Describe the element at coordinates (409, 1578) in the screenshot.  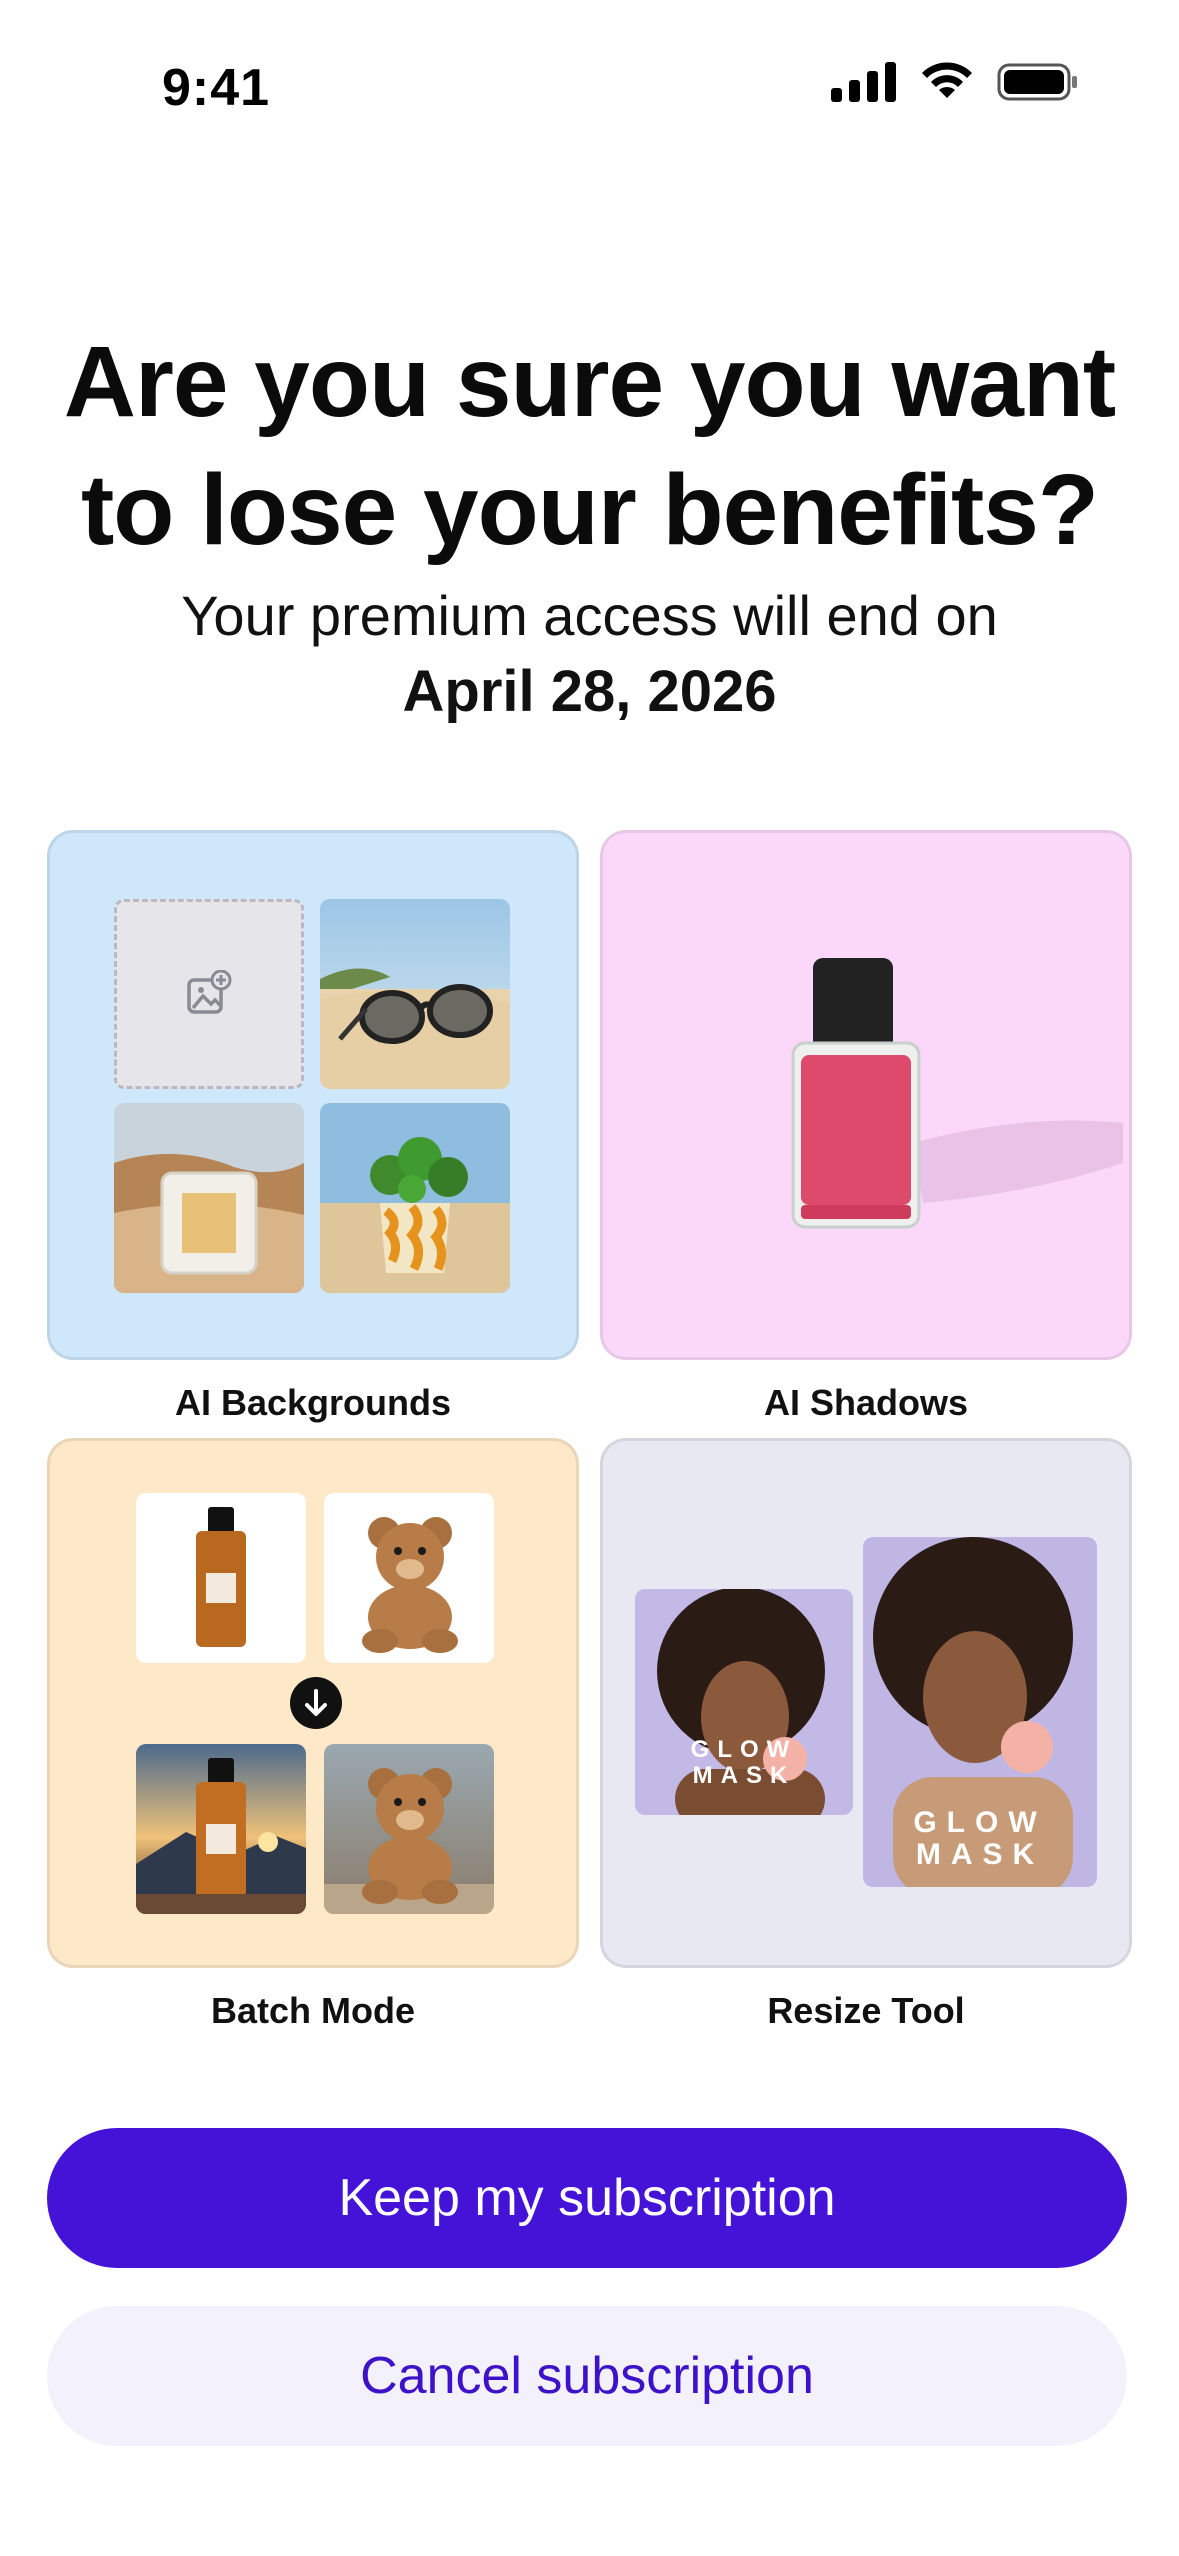
I see `teddy-original-image` at that location.